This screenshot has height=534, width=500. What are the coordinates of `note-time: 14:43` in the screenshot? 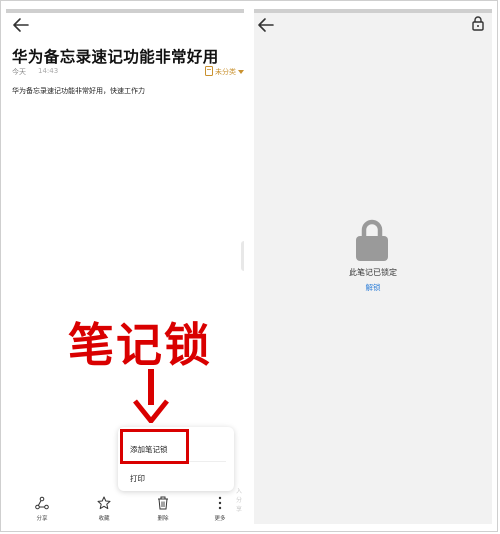 It's located at (48, 71).